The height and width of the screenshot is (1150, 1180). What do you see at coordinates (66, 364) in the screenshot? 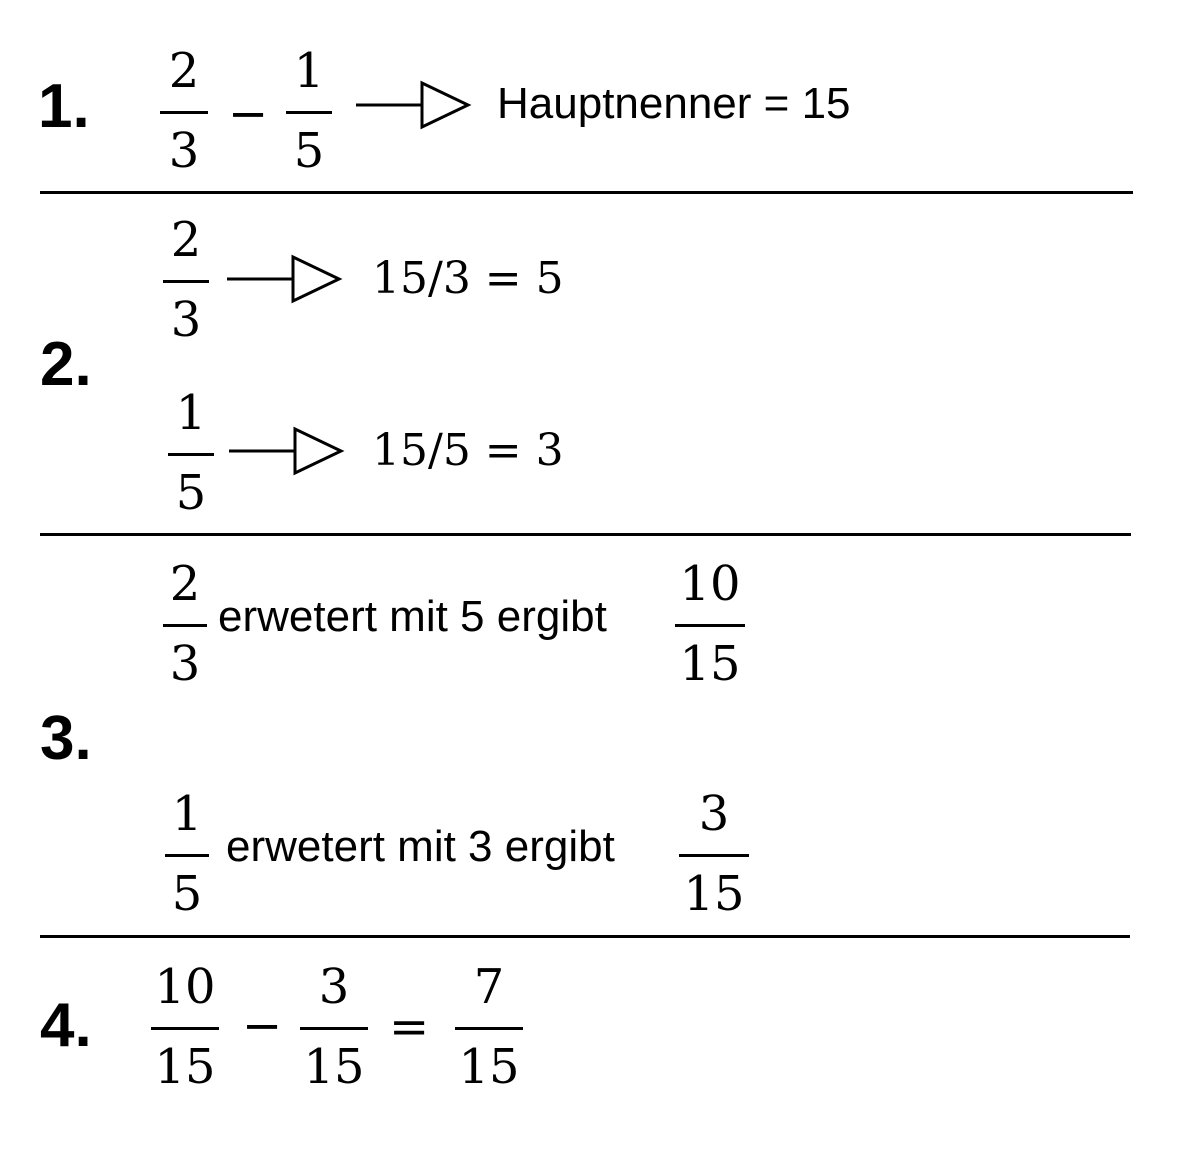
I see `step-number: 2.` at bounding box center [66, 364].